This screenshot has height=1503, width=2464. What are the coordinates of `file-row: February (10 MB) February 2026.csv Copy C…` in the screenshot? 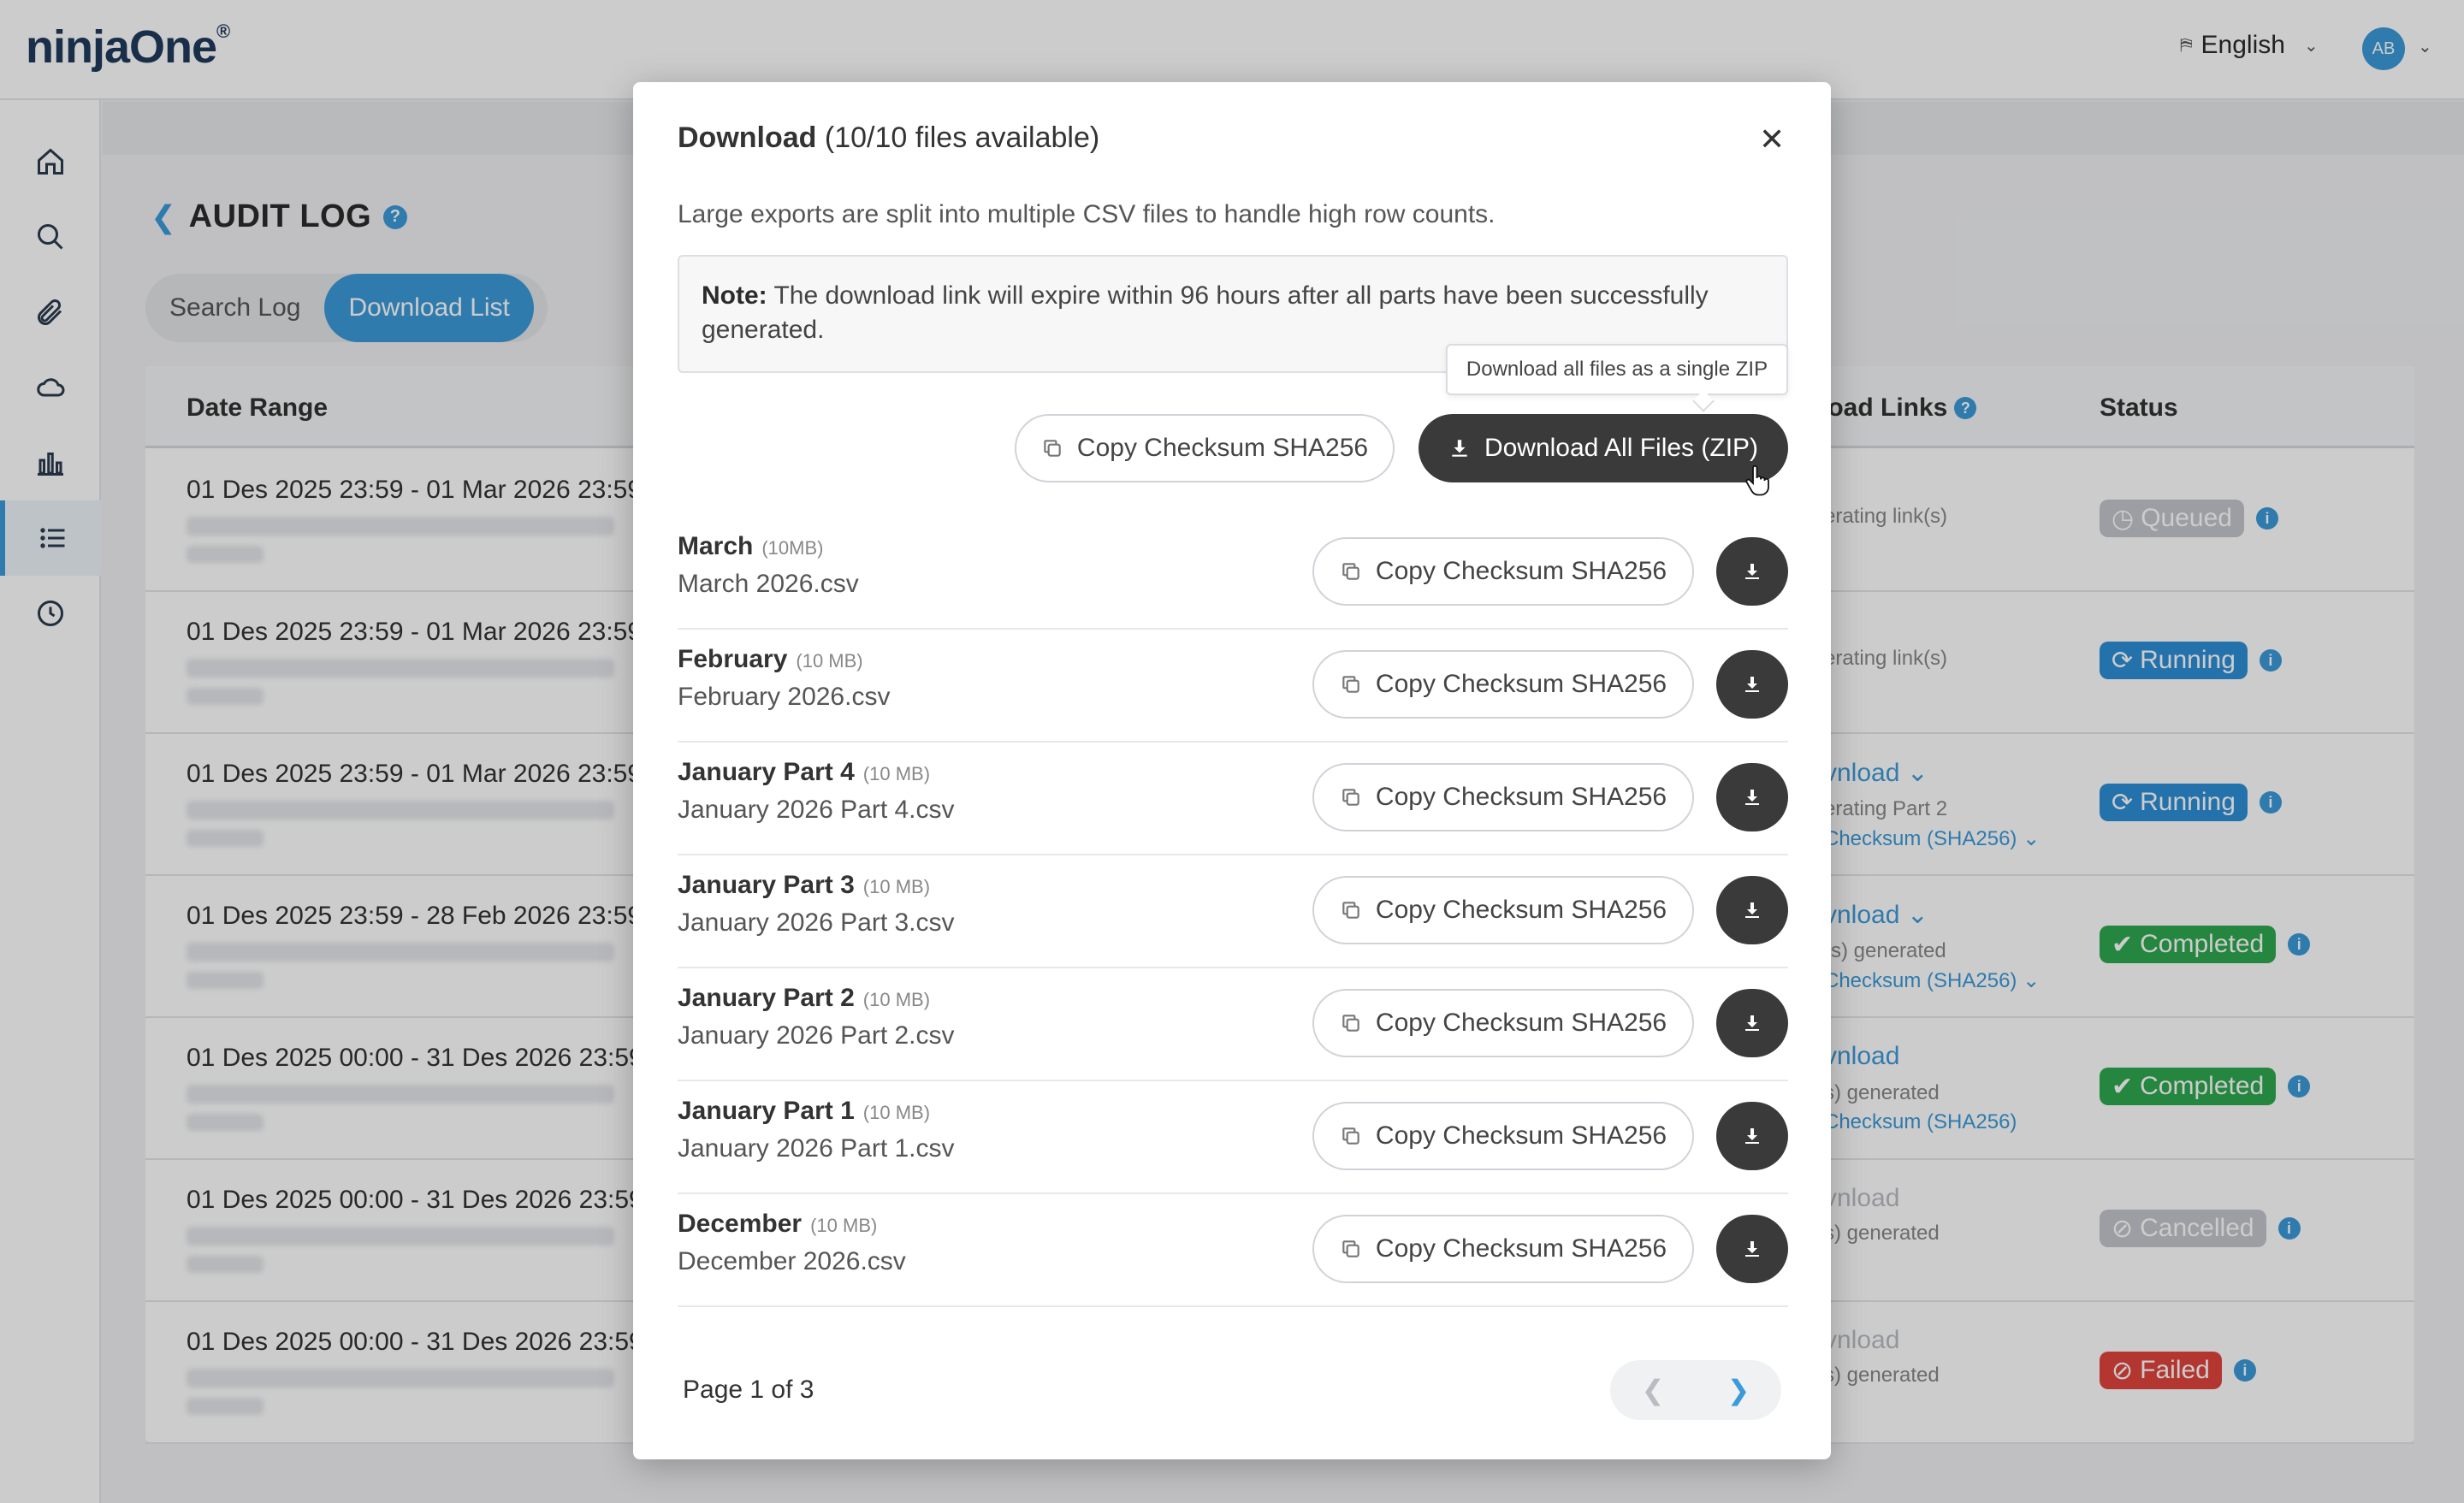 It's located at (1233, 686).